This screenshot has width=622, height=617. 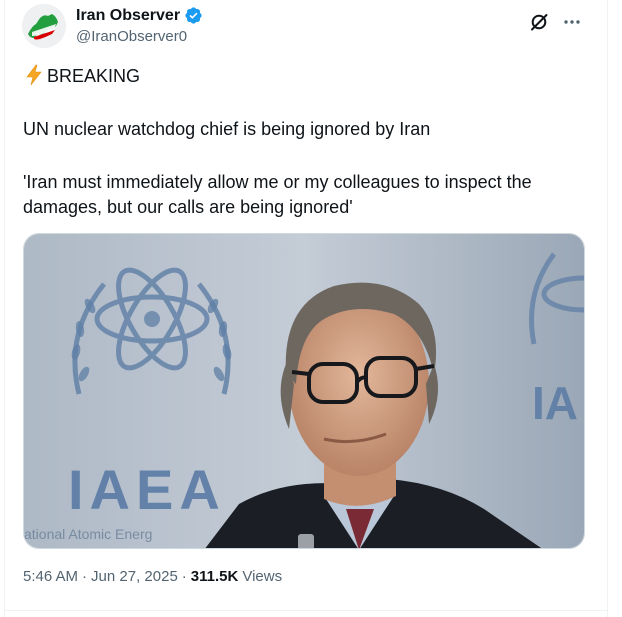 I want to click on iran-flag-avatar-icon, so click(x=44, y=26).